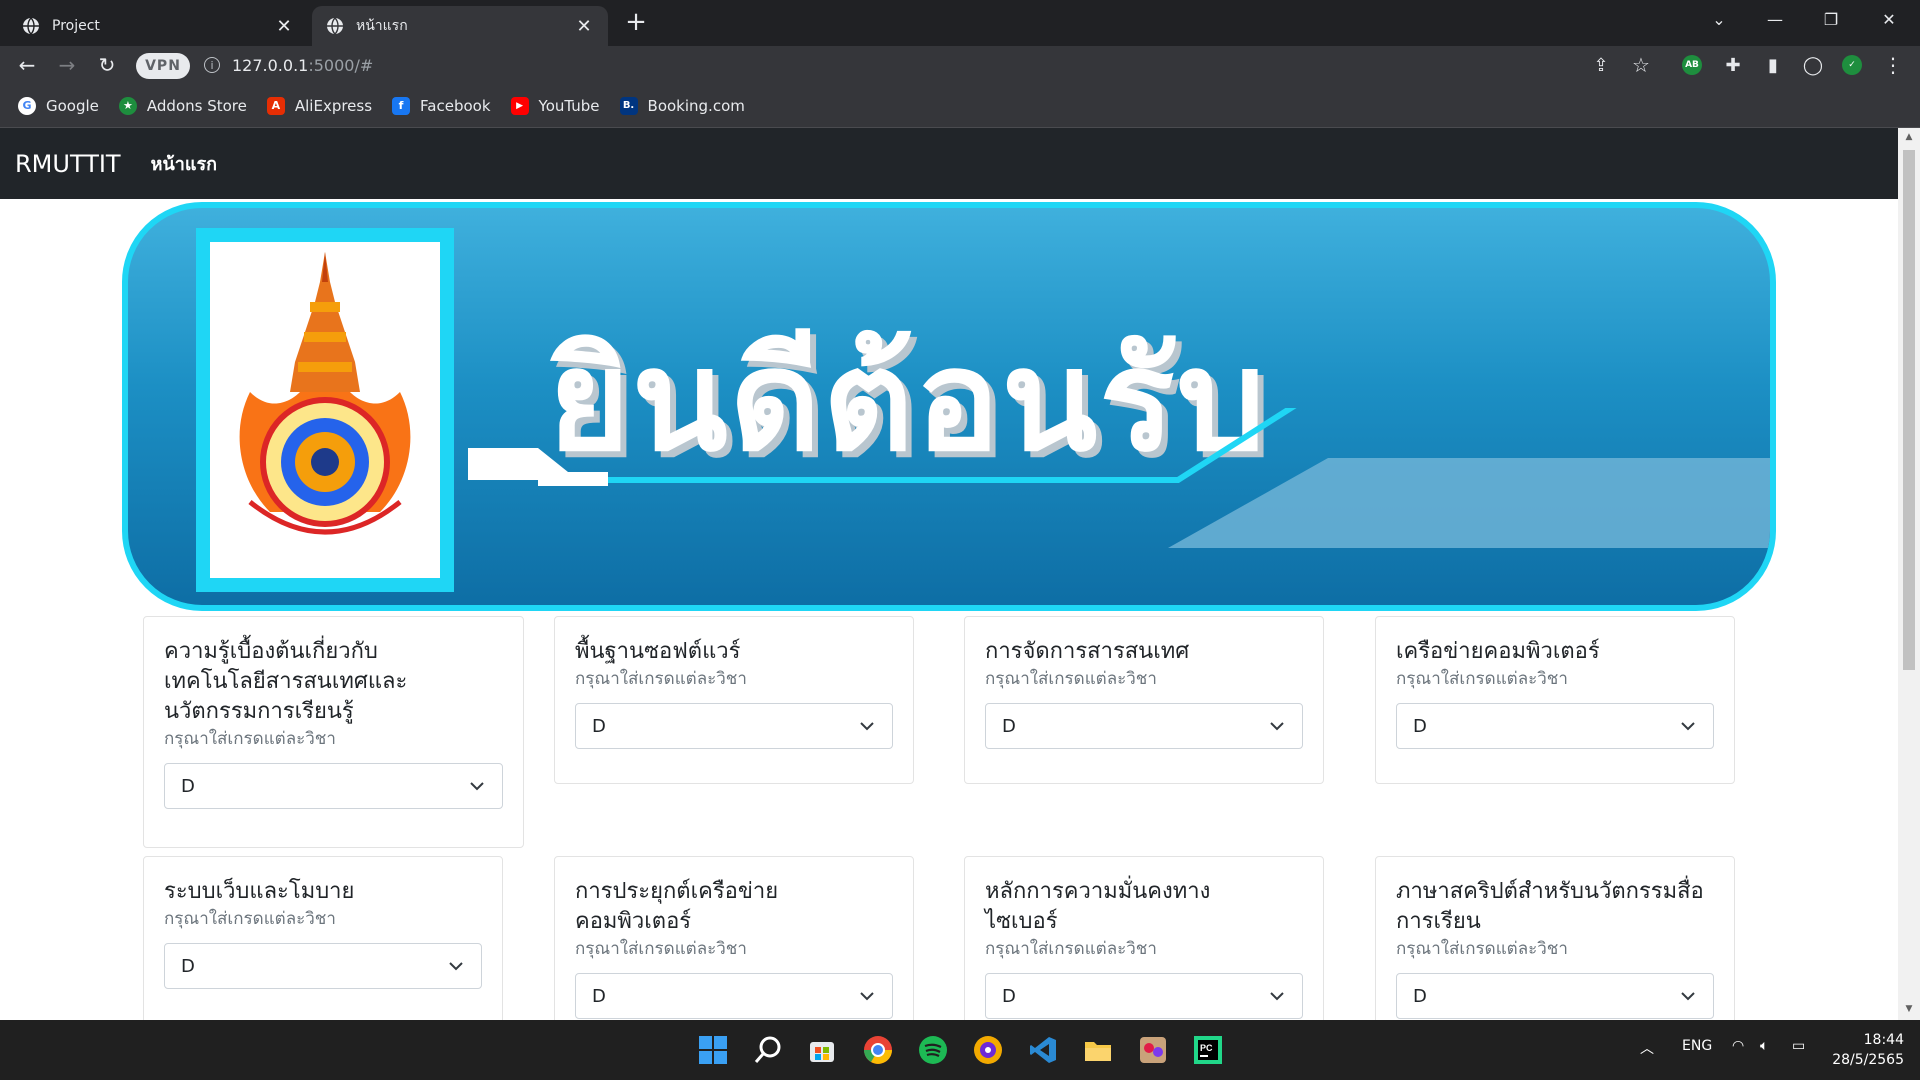  Describe the element at coordinates (27, 65) in the screenshot. I see `back-button: ←` at that location.